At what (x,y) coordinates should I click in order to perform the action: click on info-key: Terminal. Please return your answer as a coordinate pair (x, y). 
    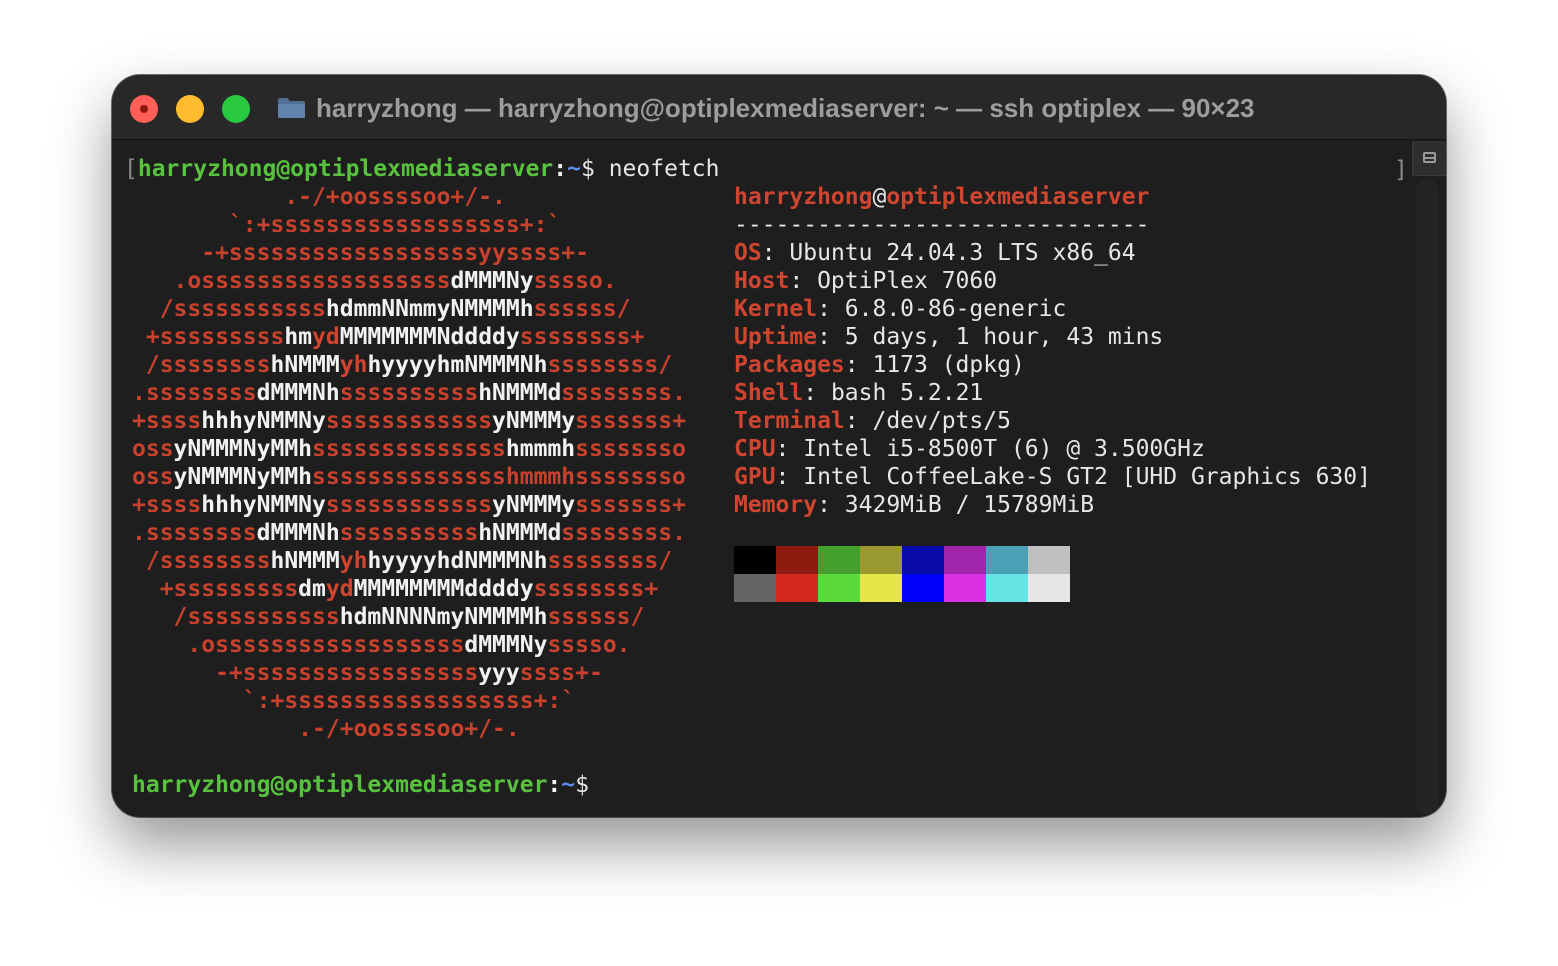
    Looking at the image, I should click on (789, 421).